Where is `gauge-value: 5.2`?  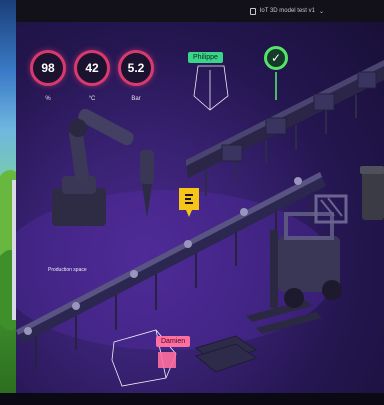
gauge-value: 5.2 is located at coordinates (136, 68).